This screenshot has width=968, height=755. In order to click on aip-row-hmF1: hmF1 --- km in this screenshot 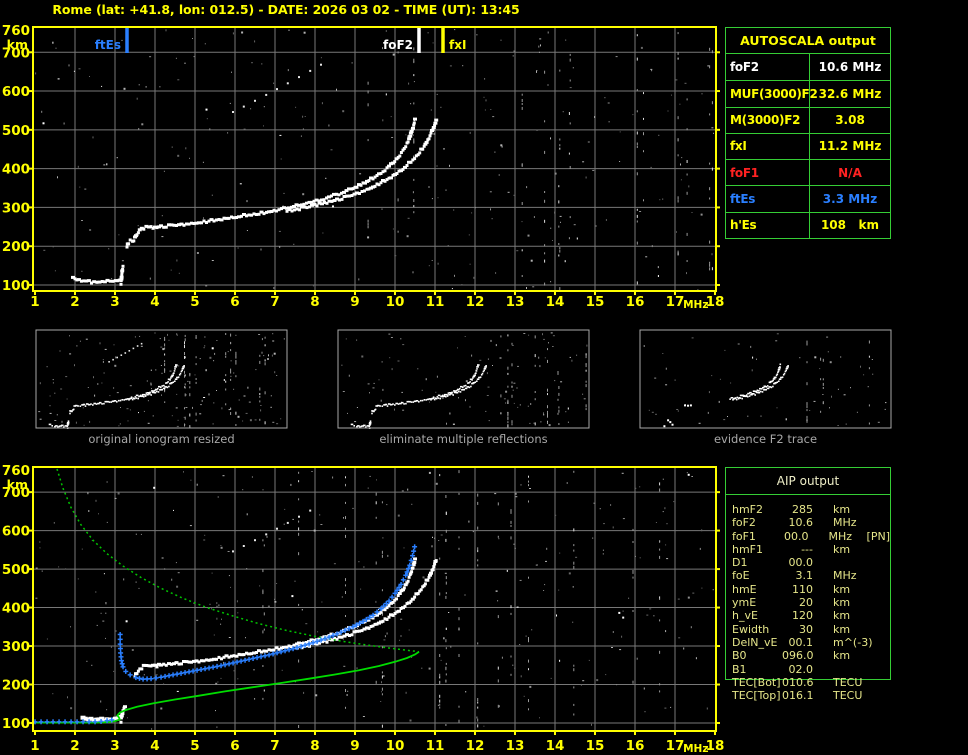, I will do `click(808, 549)`.